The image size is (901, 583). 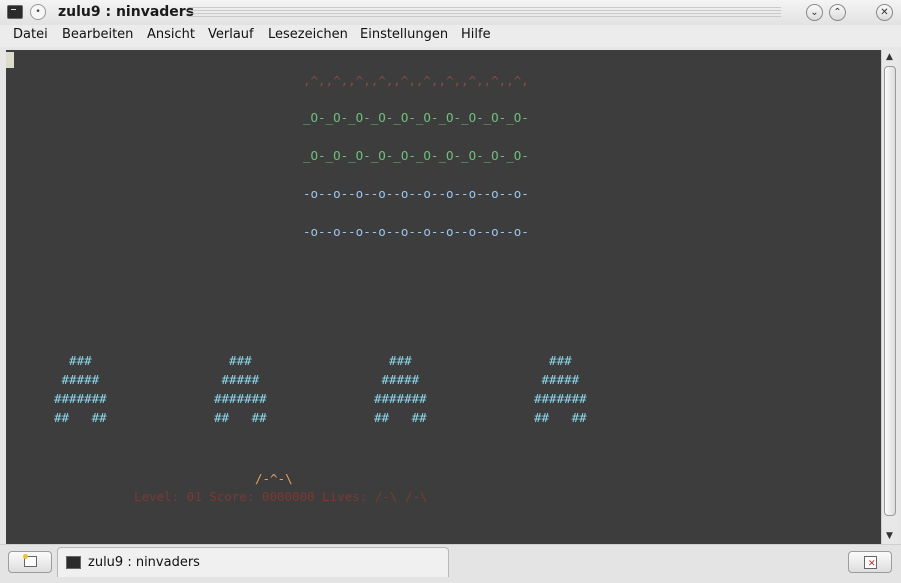 What do you see at coordinates (553, 360) in the screenshot?
I see `bunker-4-line-1: ###` at bounding box center [553, 360].